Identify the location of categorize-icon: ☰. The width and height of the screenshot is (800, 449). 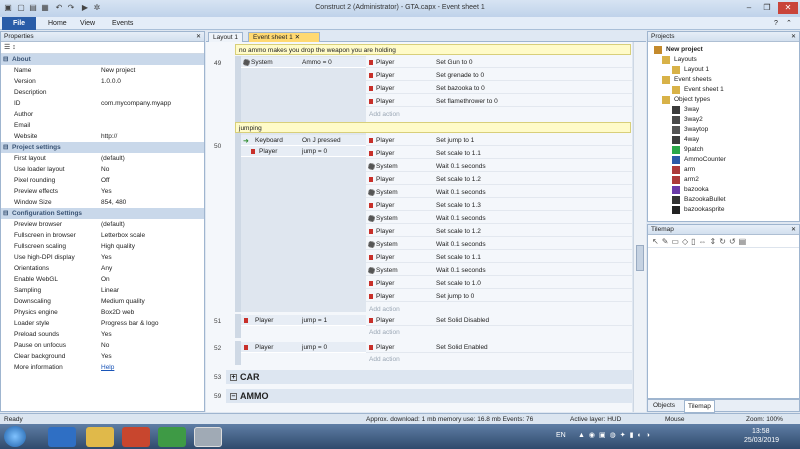
(7, 47).